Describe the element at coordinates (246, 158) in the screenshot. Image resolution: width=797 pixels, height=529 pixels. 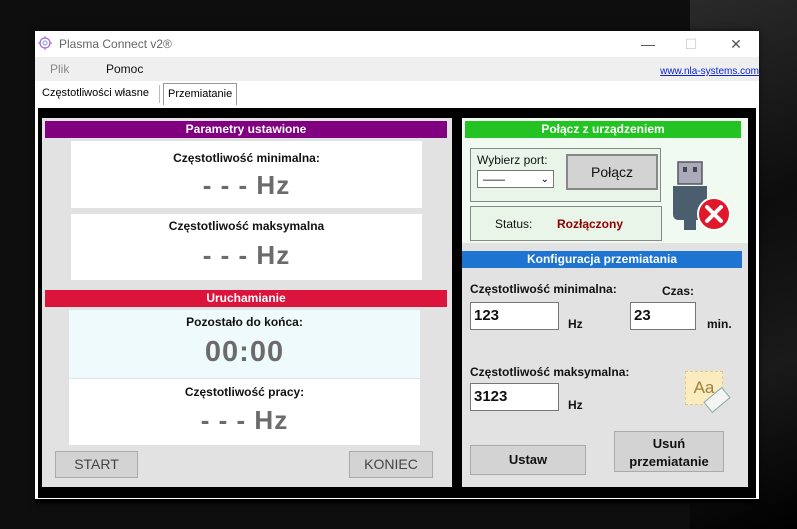
I see `min-frequency-label: Częstotliwość minimalna:` at that location.